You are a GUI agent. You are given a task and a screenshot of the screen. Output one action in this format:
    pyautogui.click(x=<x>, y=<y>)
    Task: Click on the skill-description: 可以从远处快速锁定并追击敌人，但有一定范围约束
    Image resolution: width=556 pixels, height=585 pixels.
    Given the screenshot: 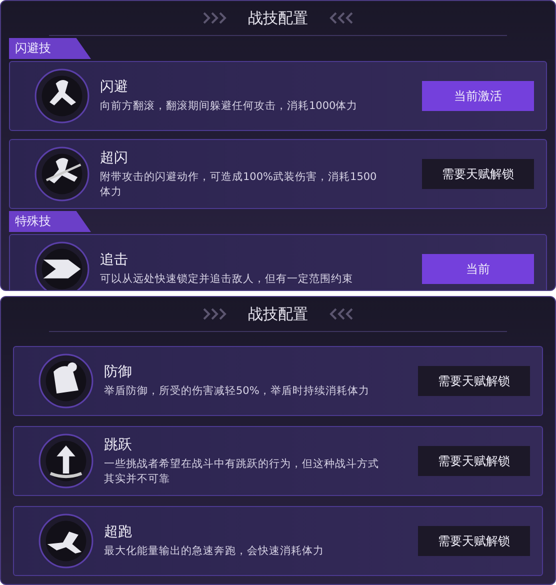 What is the action you would take?
    pyautogui.click(x=227, y=279)
    